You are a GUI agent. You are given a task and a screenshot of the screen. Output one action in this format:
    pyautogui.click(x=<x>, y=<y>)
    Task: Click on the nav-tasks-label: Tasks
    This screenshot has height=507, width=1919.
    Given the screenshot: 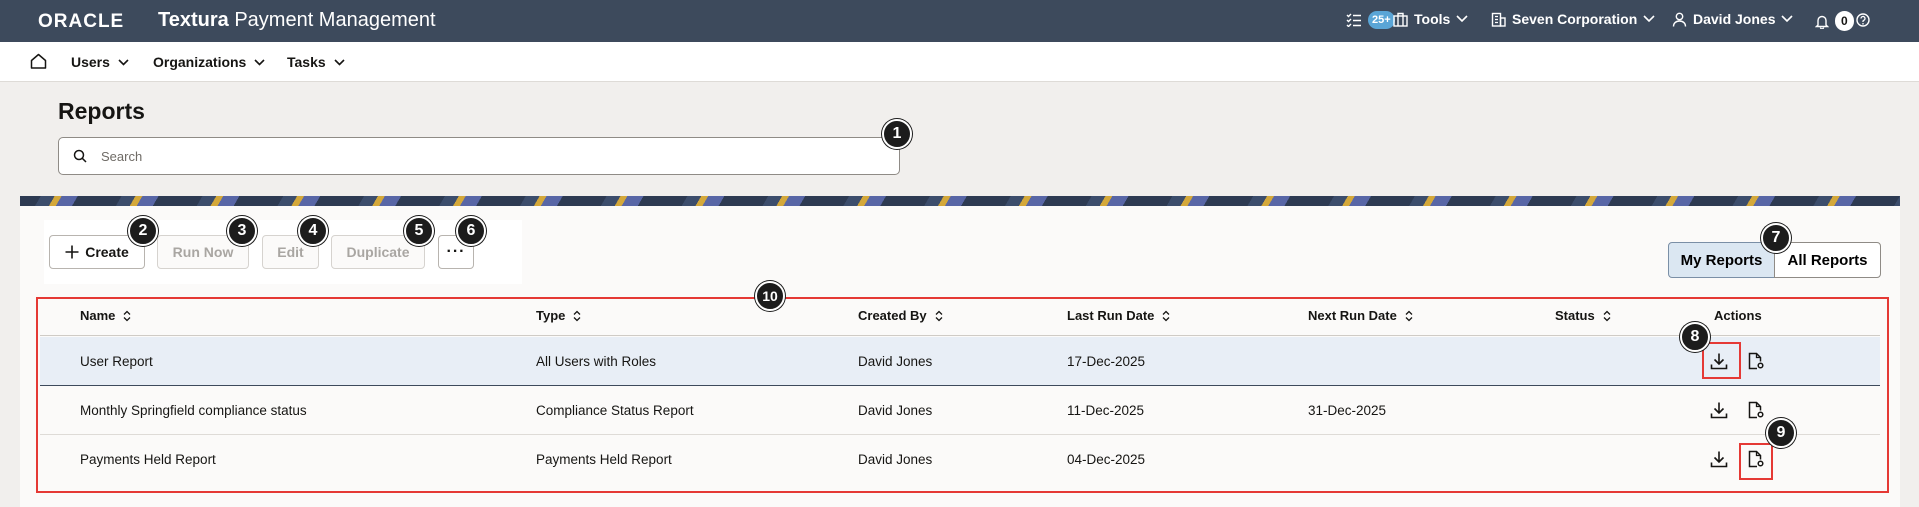 What is the action you would take?
    pyautogui.click(x=306, y=62)
    